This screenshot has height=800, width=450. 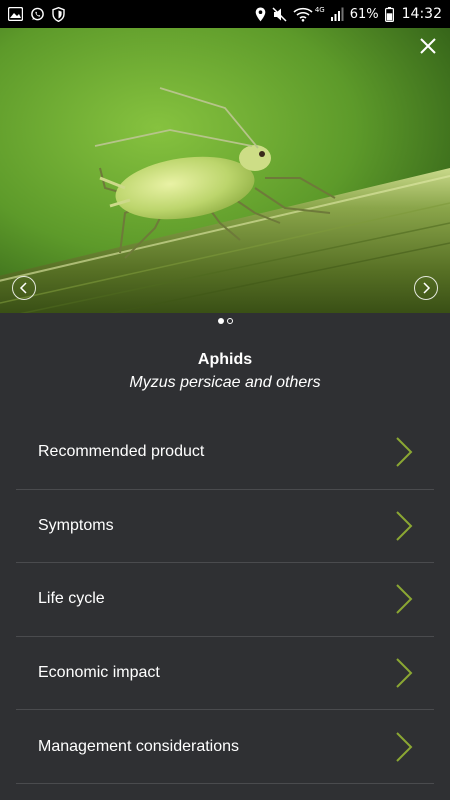 I want to click on location-icon, so click(x=260, y=14).